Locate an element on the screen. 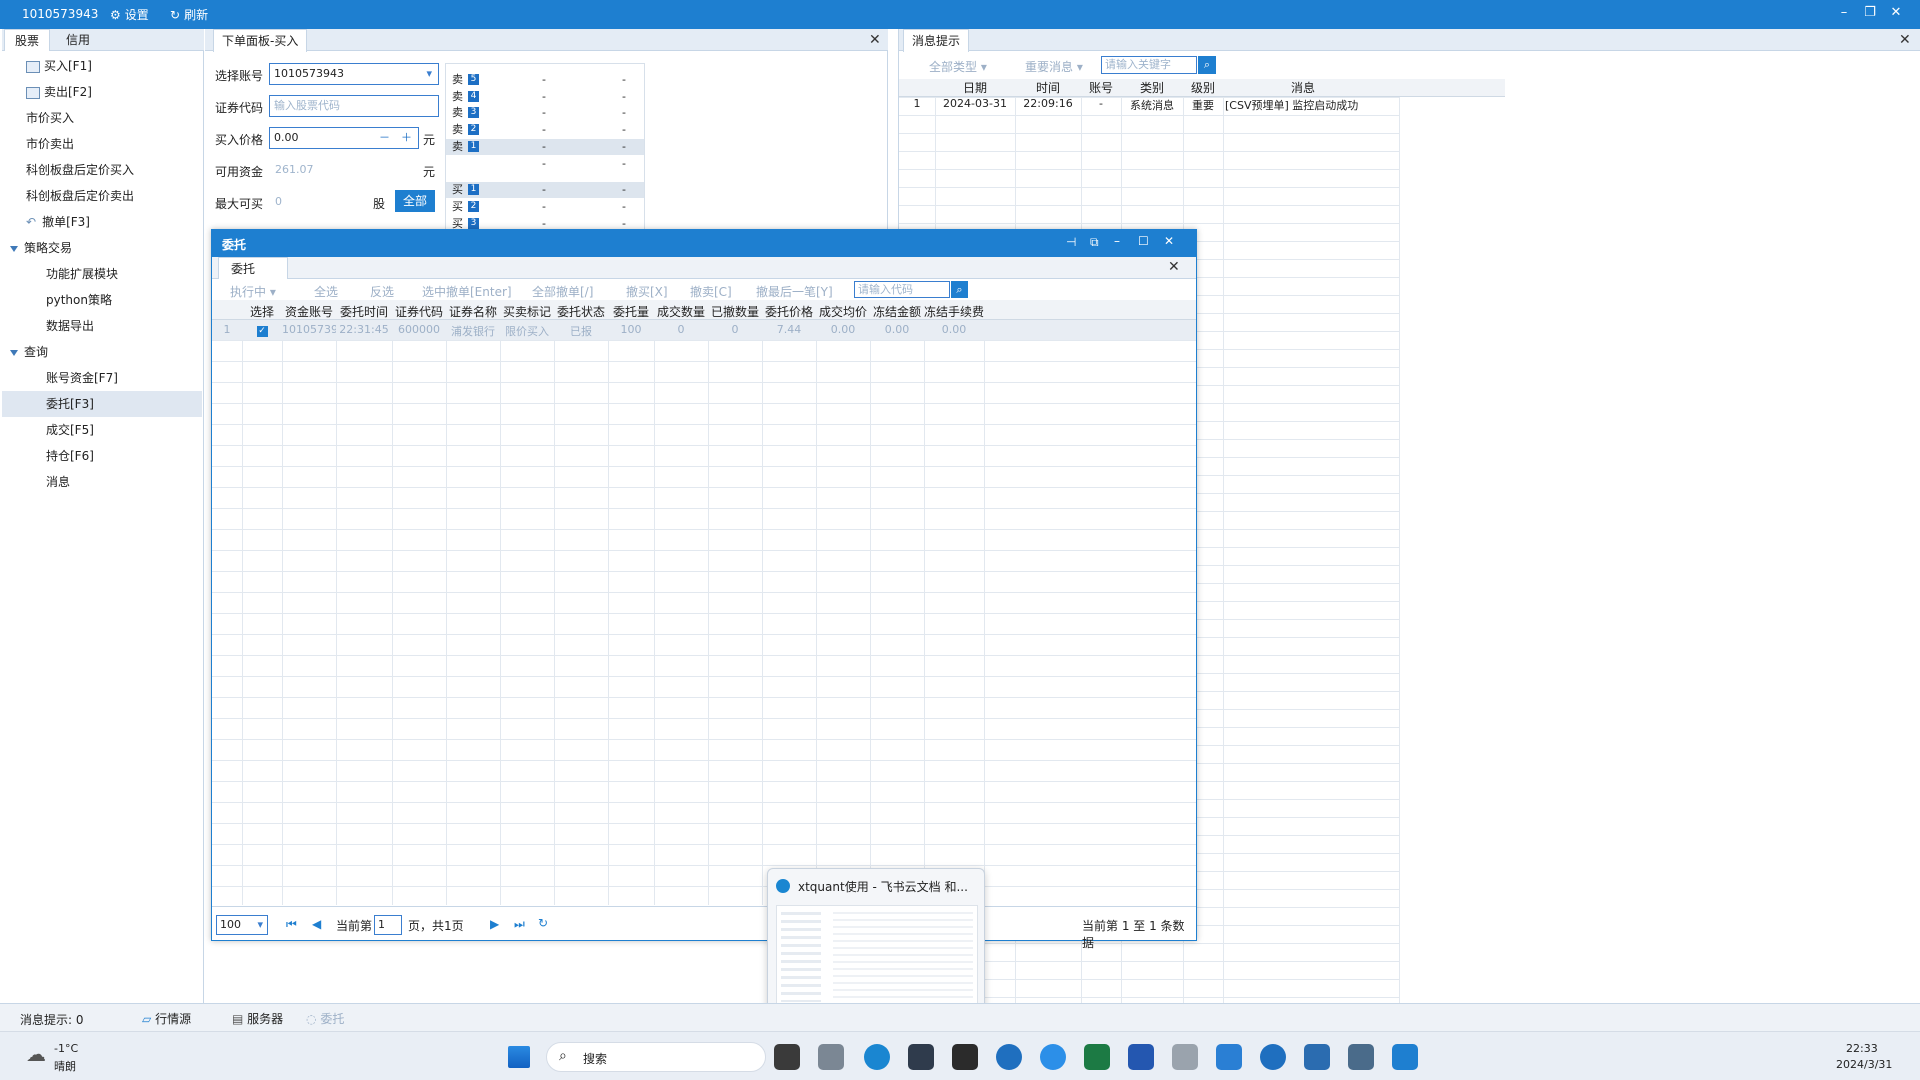 The image size is (1920, 1080). col-header: 委托量 is located at coordinates (631, 311).